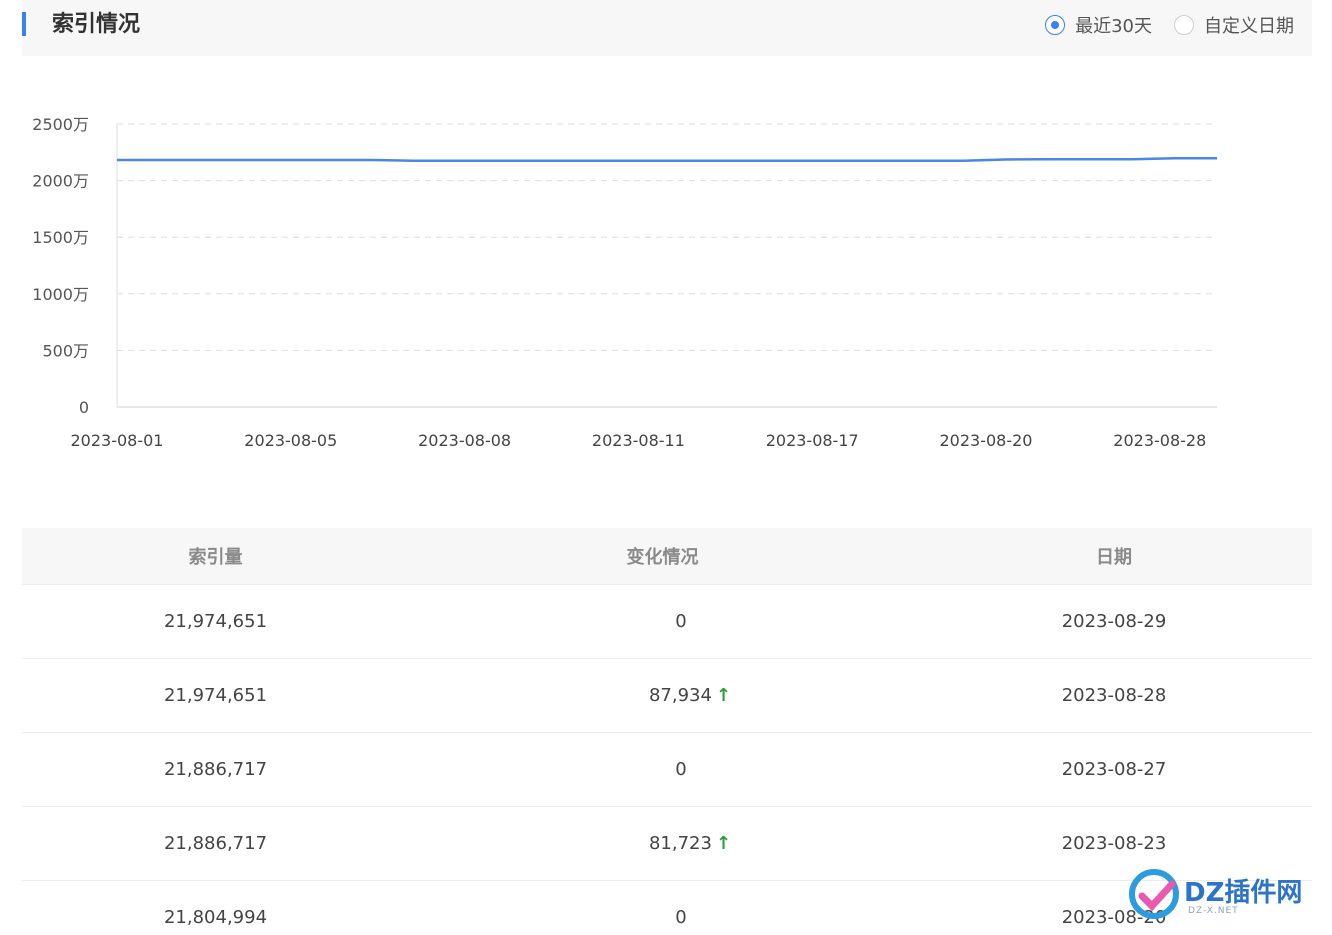 Image resolution: width=1332 pixels, height=935 pixels. I want to click on option-last-30-days: 最近30天, so click(1098, 25).